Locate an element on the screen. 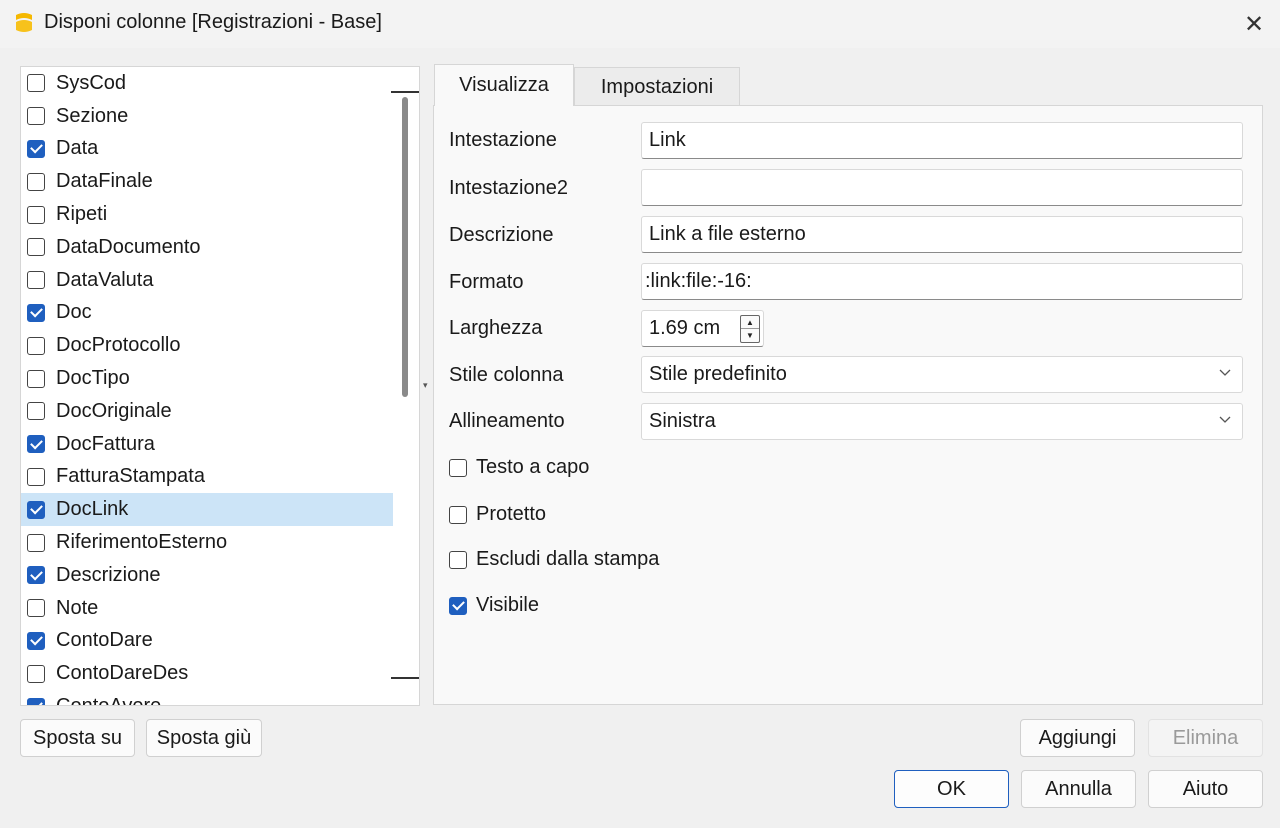  allineamento-select: Sinistra is located at coordinates (942, 421).